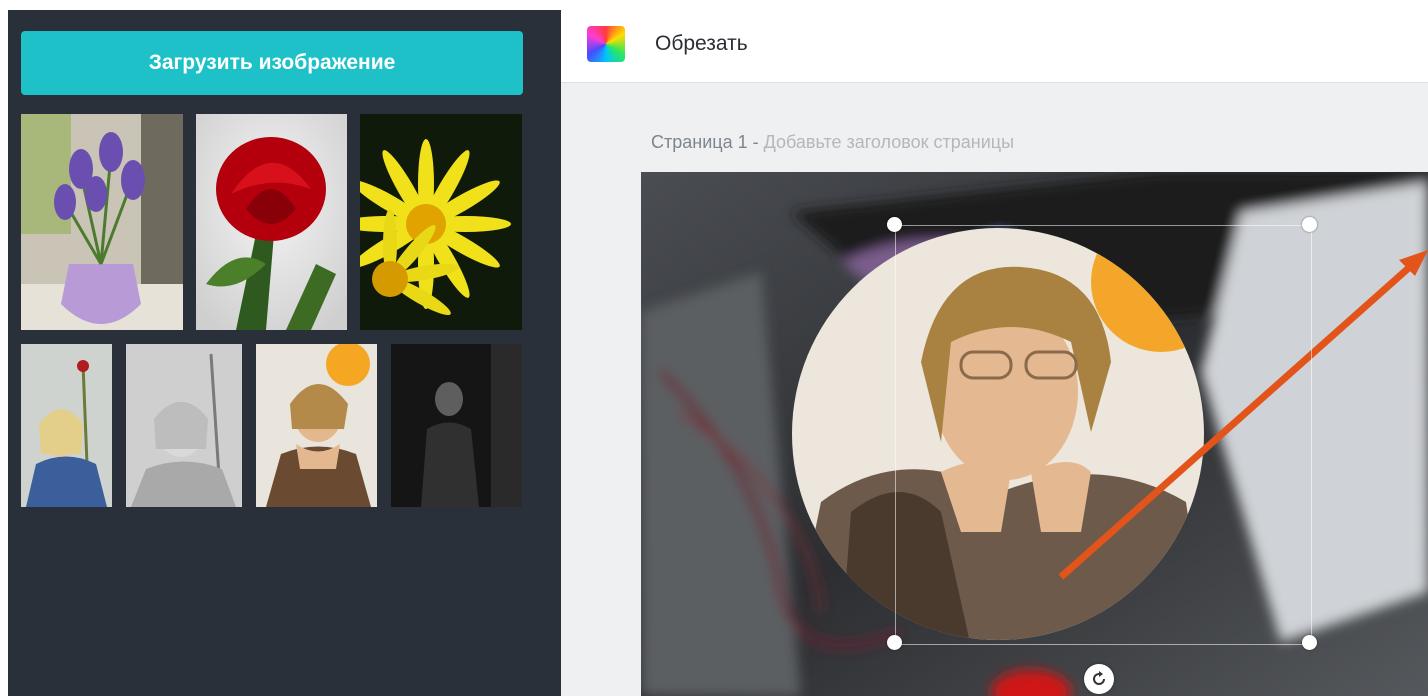 This screenshot has width=1428, height=696. What do you see at coordinates (272, 63) in the screenshot?
I see `upload-image-button: Загрузить изображение` at bounding box center [272, 63].